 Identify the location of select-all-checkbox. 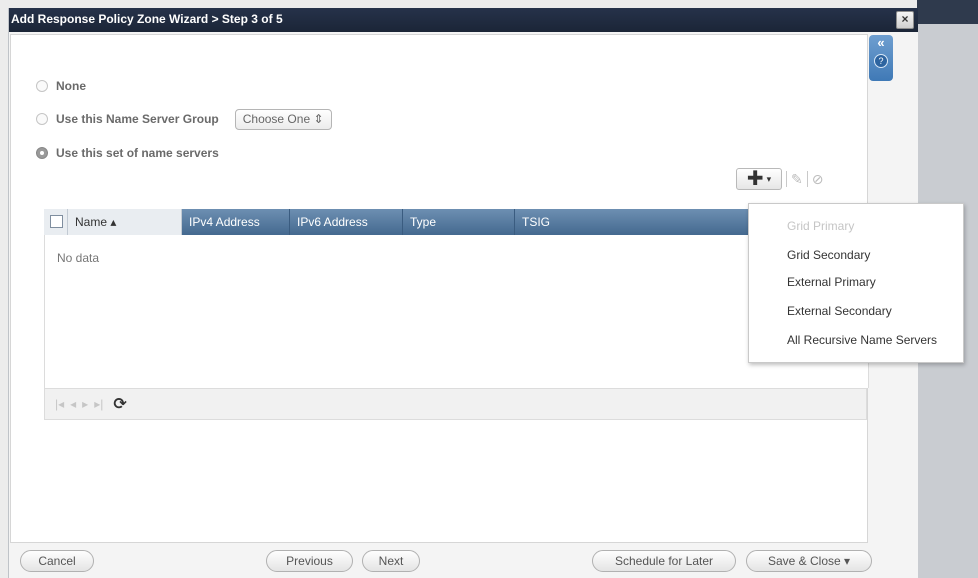
(56, 221).